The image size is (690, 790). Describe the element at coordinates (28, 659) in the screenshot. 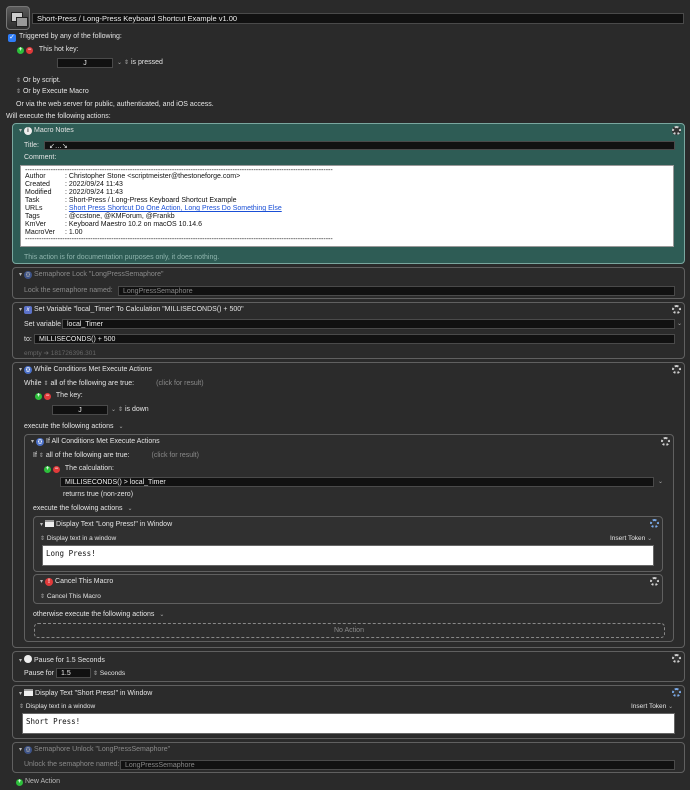

I see `pause-icon` at that location.